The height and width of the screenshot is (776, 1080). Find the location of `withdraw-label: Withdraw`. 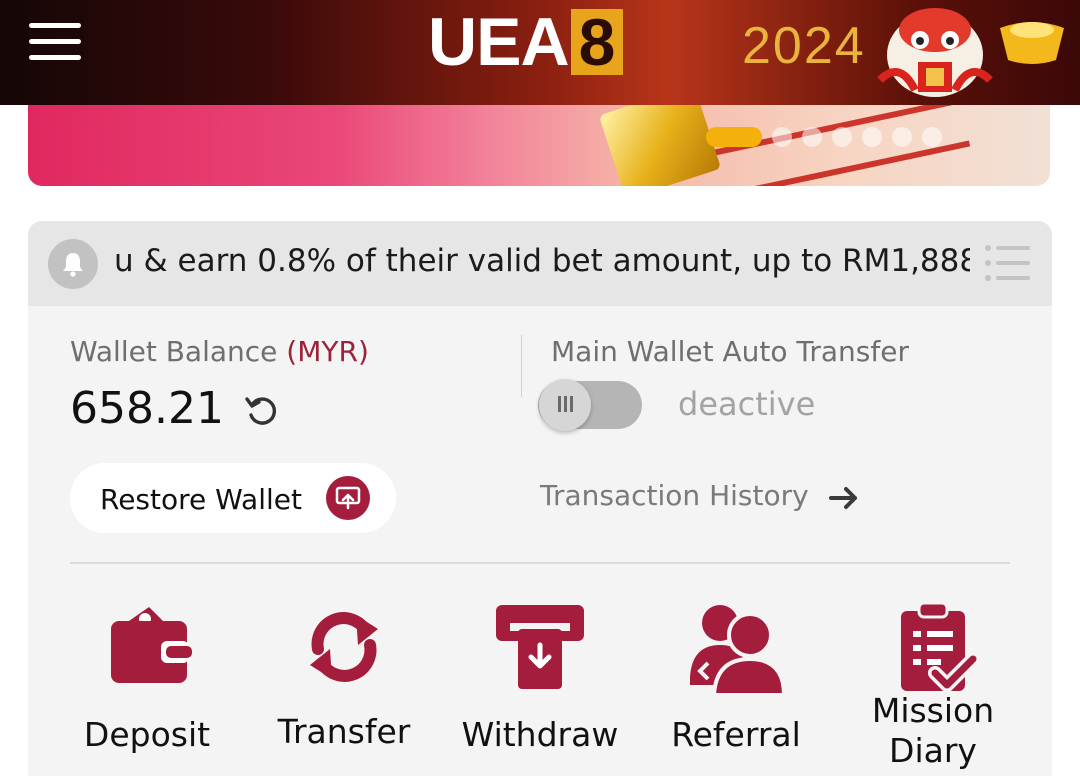

withdraw-label: Withdraw is located at coordinates (540, 734).